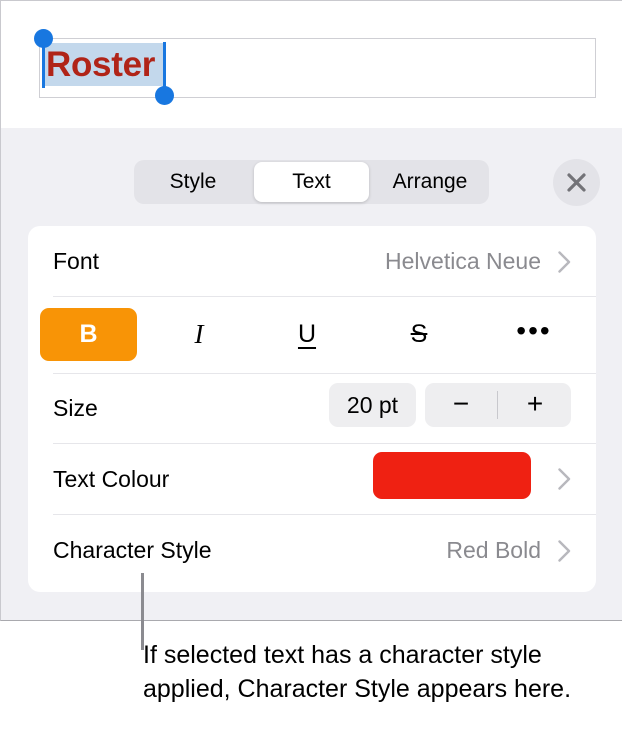 The width and height of the screenshot is (622, 750). I want to click on size-value: 20 pt, so click(372, 405).